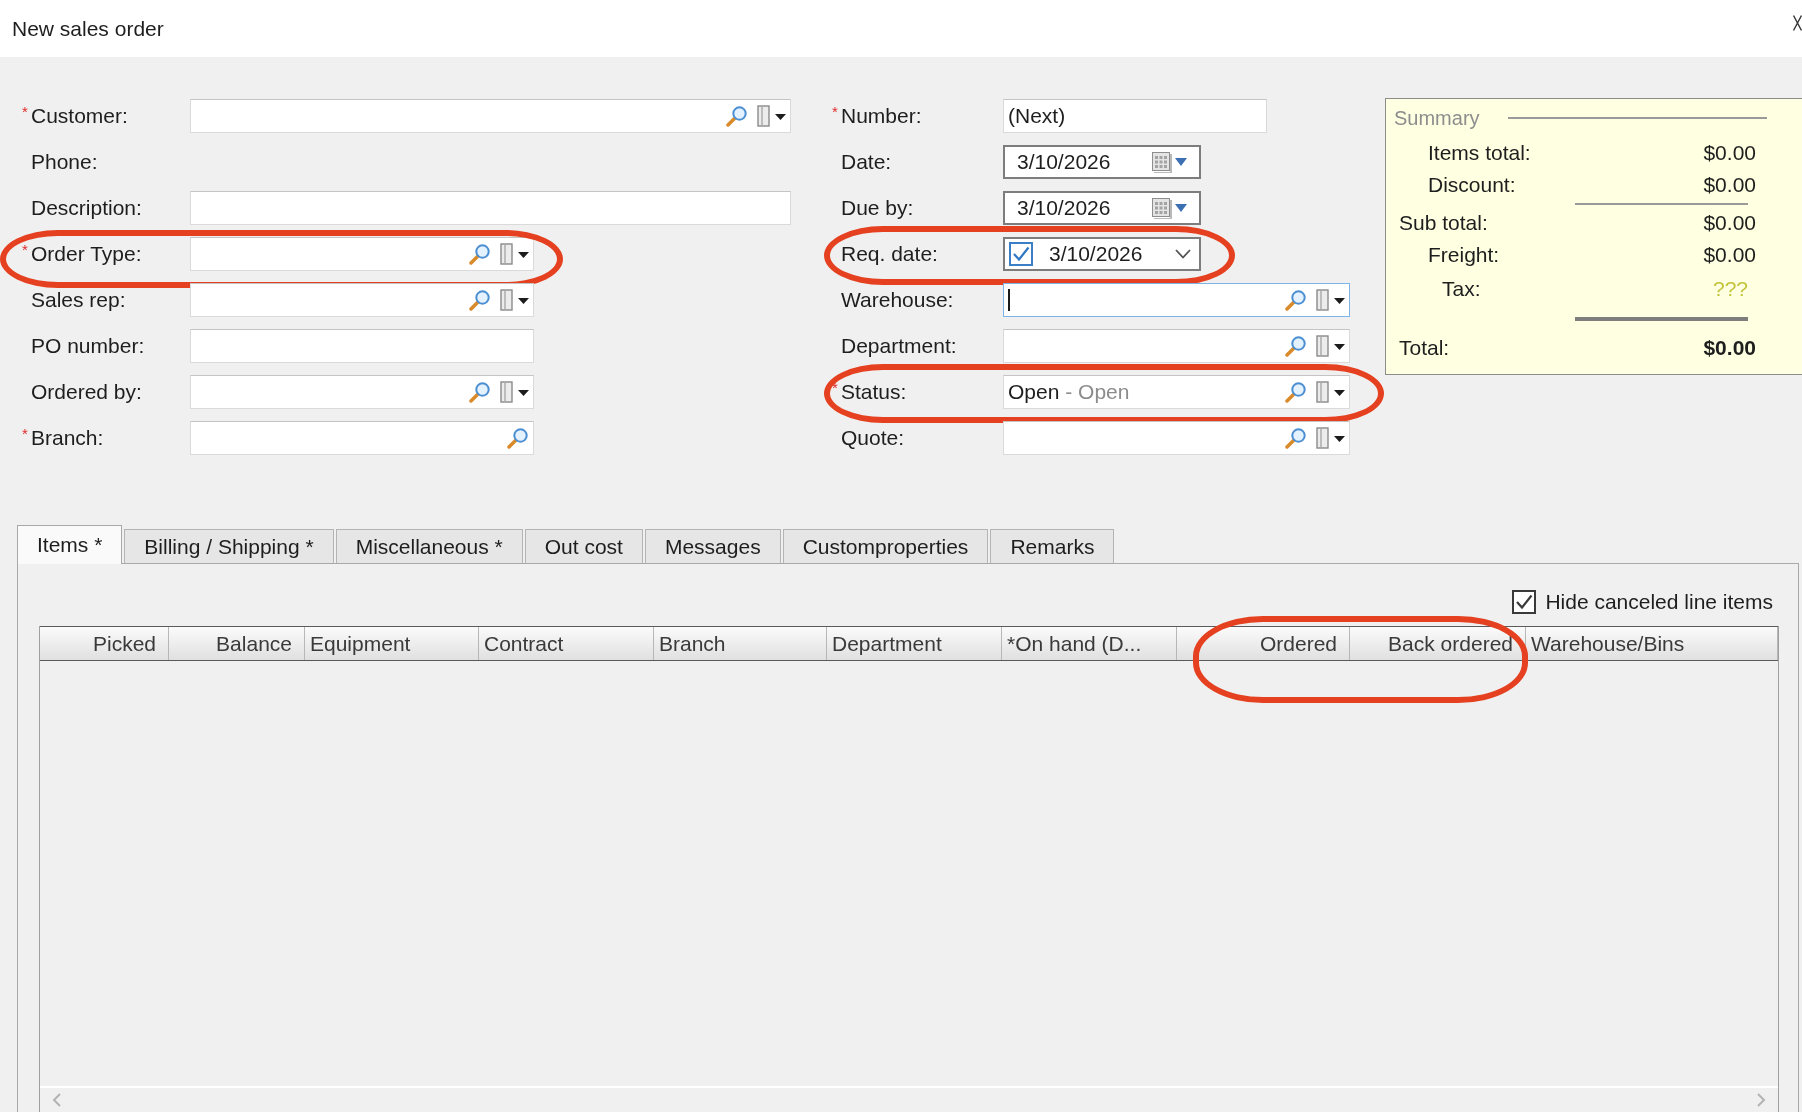 The image size is (1802, 1112). What do you see at coordinates (566, 643) in the screenshot?
I see `column-header: Contract` at bounding box center [566, 643].